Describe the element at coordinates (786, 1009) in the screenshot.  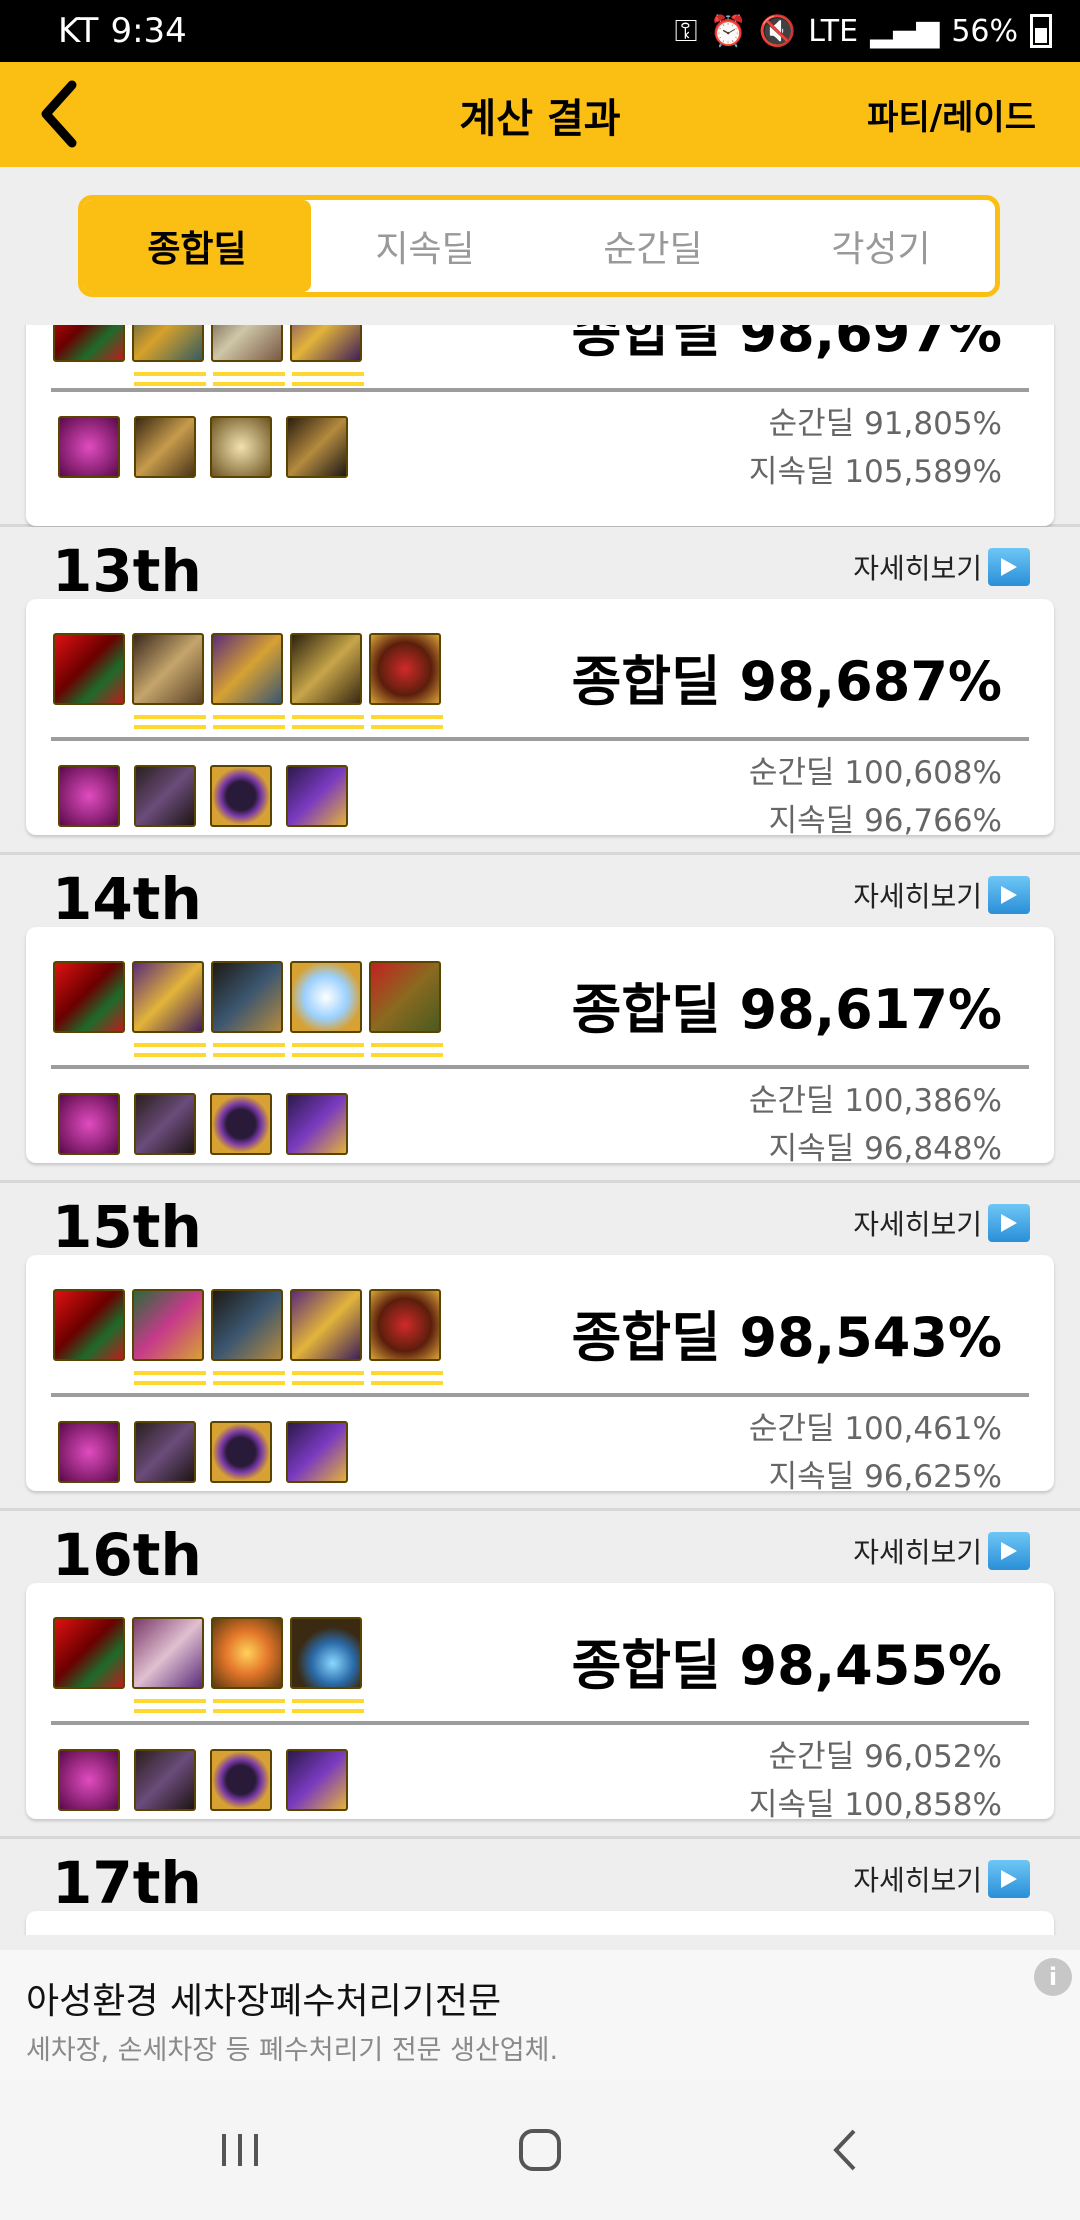
I see `total-damage: 종합딜 98,617%` at that location.